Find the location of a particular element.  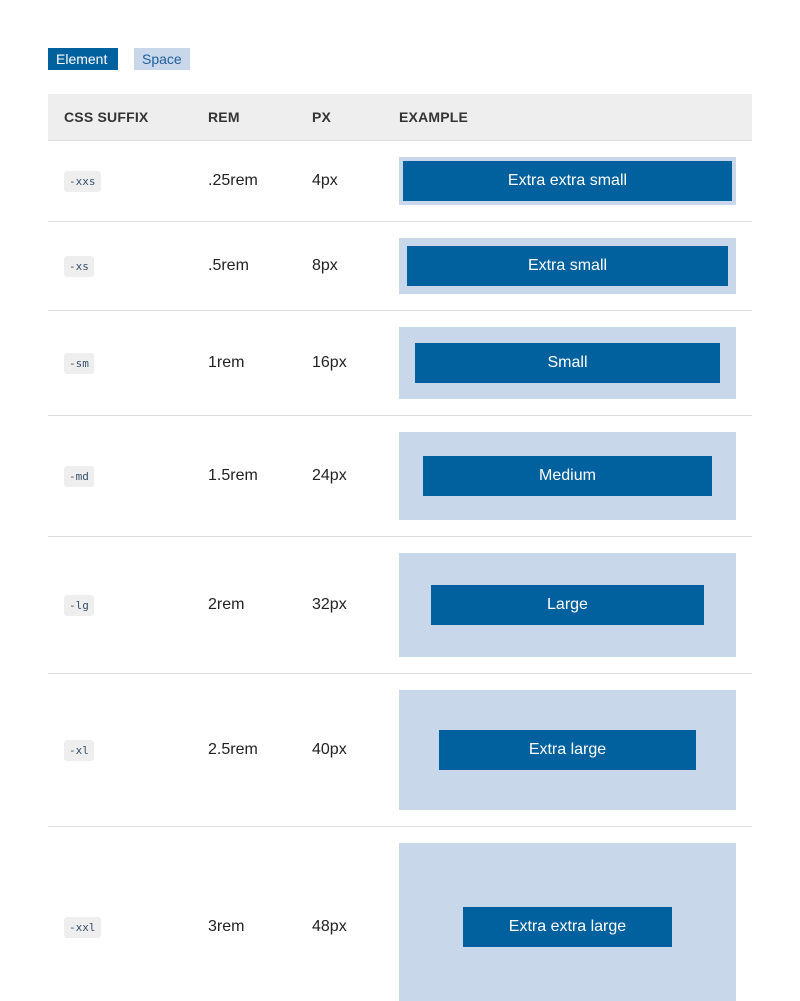

legend-space-chip: Space is located at coordinates (162, 59).